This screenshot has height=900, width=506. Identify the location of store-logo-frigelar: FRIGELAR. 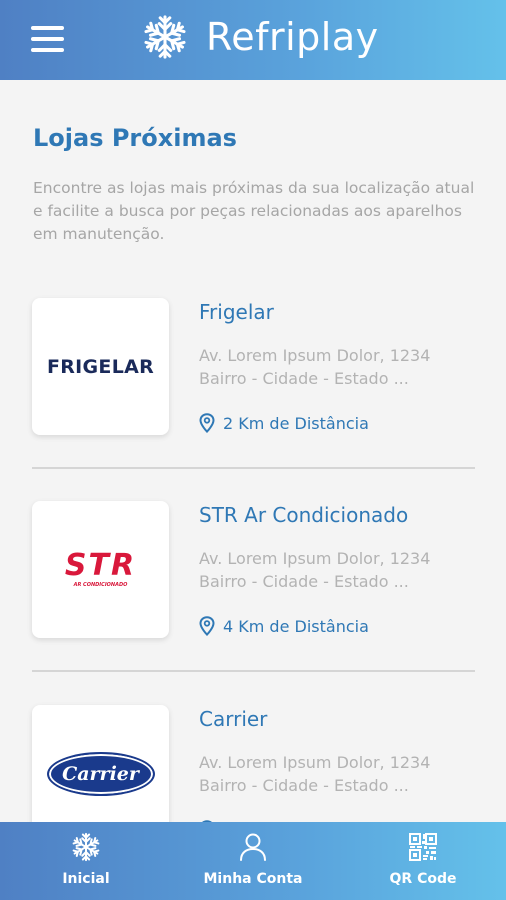
(100, 366).